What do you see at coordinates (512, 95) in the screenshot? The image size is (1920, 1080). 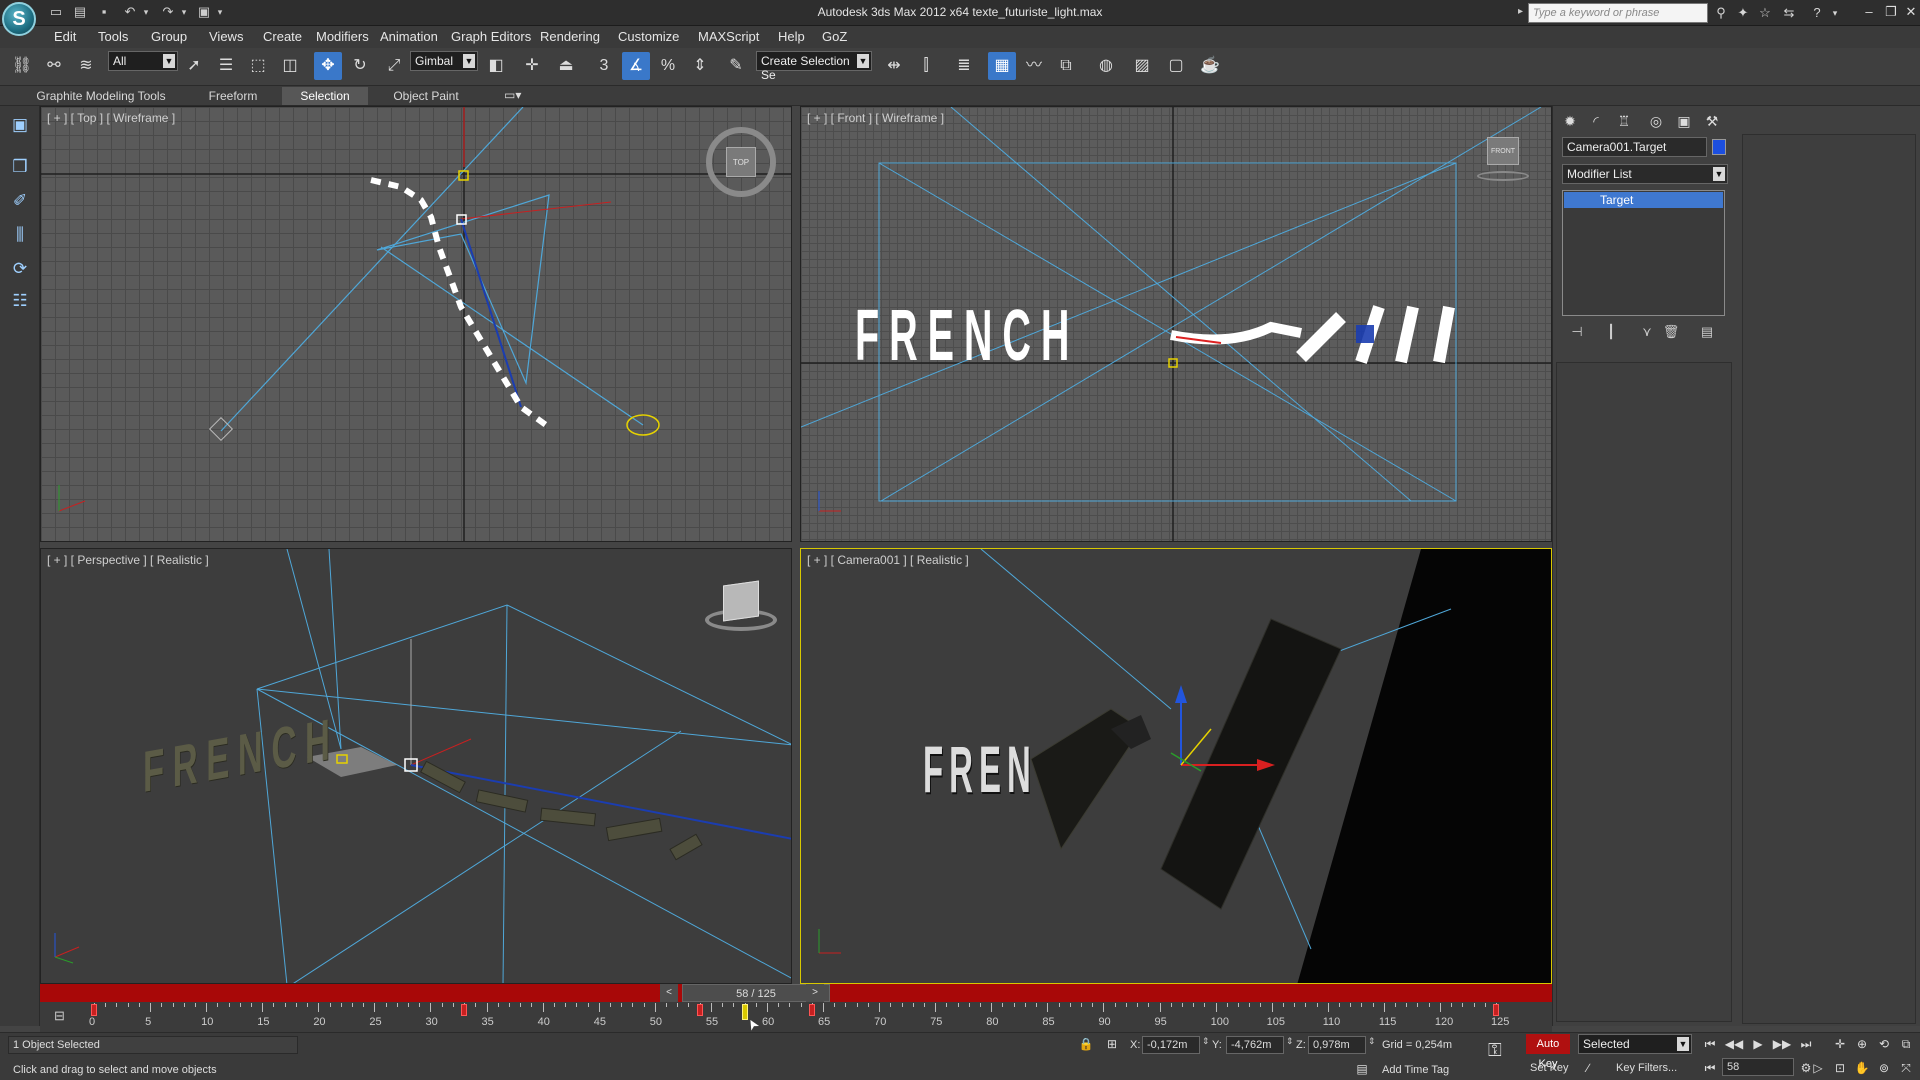 I see `ribbon-options-icon: ▭▾` at bounding box center [512, 95].